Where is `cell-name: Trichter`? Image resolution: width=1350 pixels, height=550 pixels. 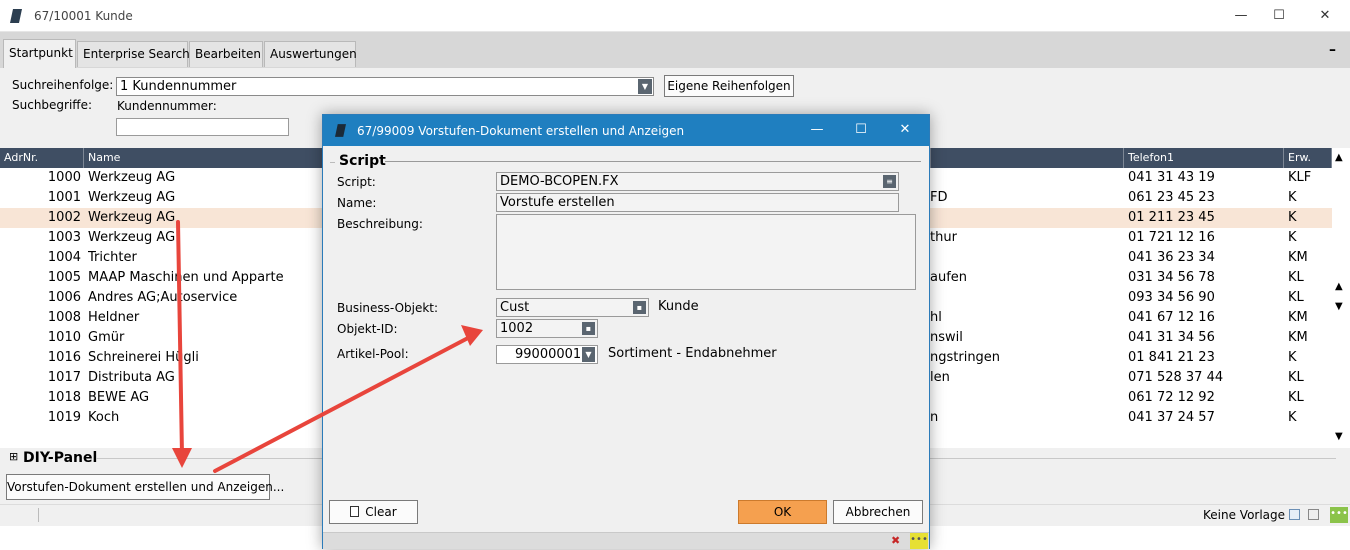
cell-name: Trichter is located at coordinates (112, 257).